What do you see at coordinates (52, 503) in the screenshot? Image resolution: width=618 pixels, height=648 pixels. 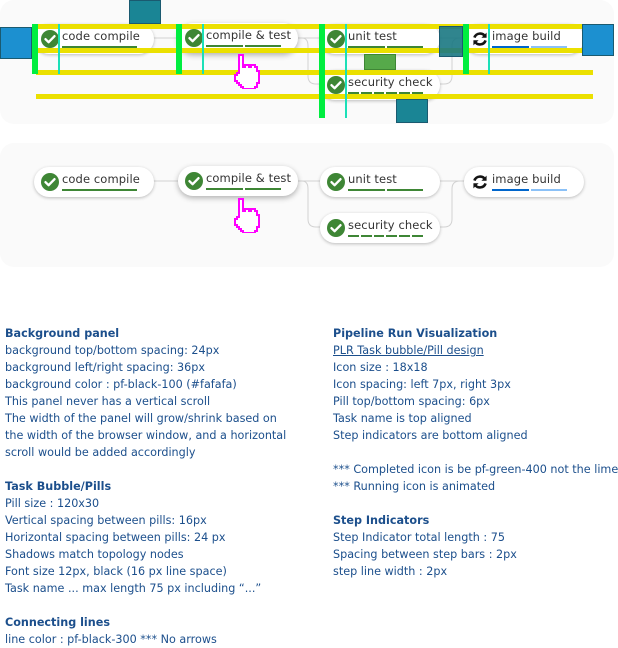 I see `spec-line: Pill size : 120x30` at bounding box center [52, 503].